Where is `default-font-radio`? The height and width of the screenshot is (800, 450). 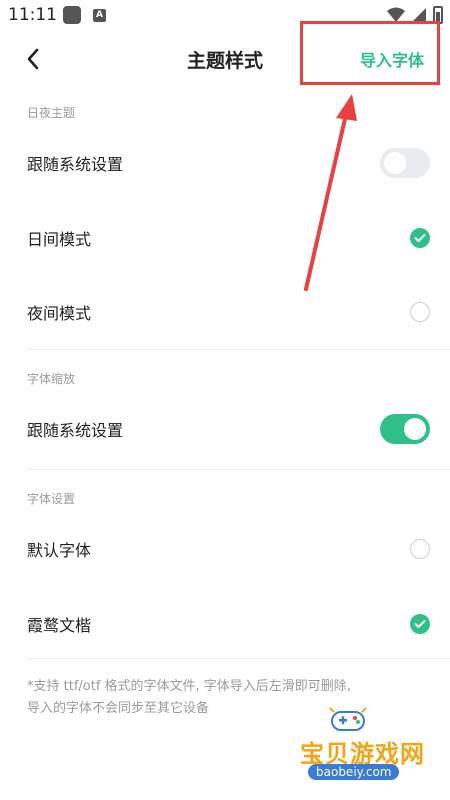
default-font-radio is located at coordinates (420, 549).